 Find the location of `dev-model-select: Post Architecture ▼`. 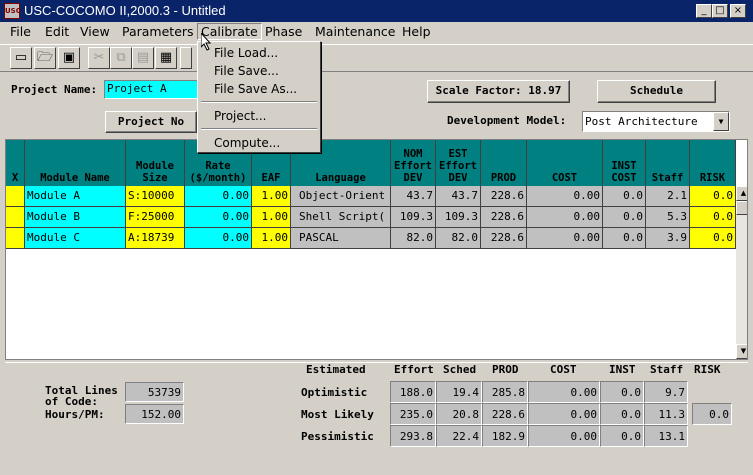

dev-model-select: Post Architecture ▼ is located at coordinates (656, 121).